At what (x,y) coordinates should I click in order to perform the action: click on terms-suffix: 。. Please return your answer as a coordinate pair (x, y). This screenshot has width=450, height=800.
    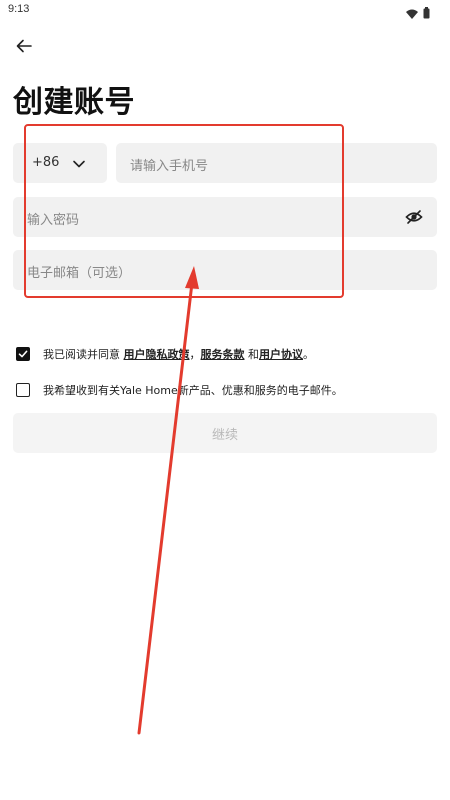
    Looking at the image, I should click on (308, 354).